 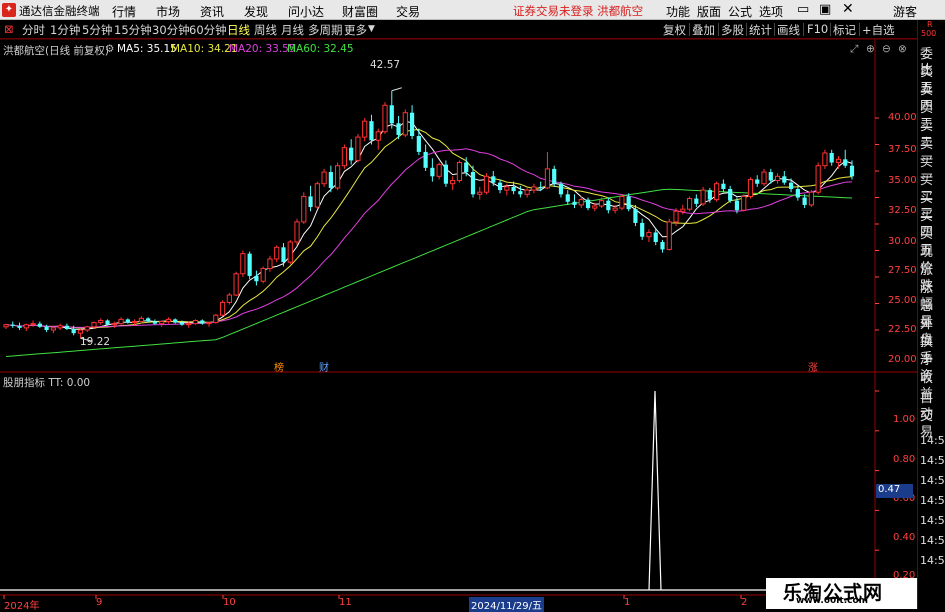 I want to click on date-tick: 11, so click(x=345, y=602).